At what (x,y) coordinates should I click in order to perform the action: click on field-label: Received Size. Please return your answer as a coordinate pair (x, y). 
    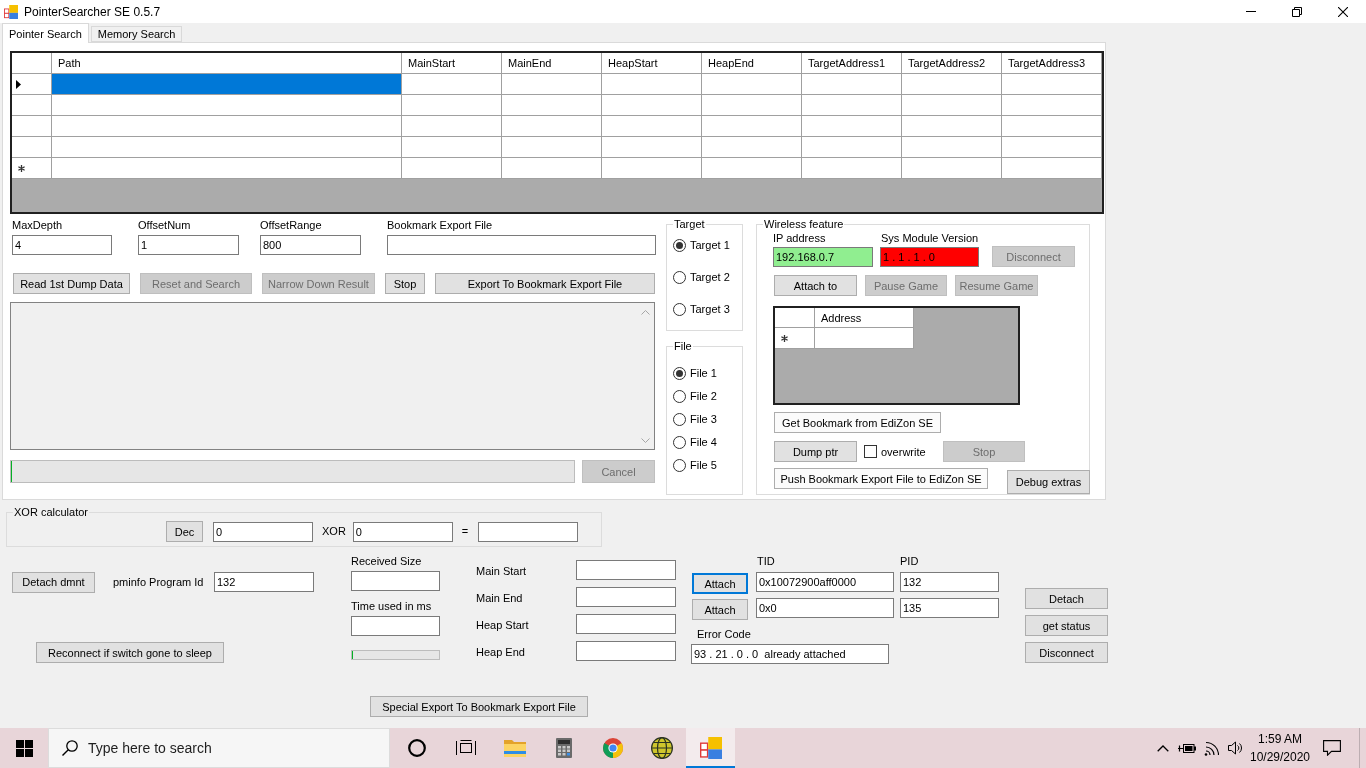
    Looking at the image, I should click on (386, 561).